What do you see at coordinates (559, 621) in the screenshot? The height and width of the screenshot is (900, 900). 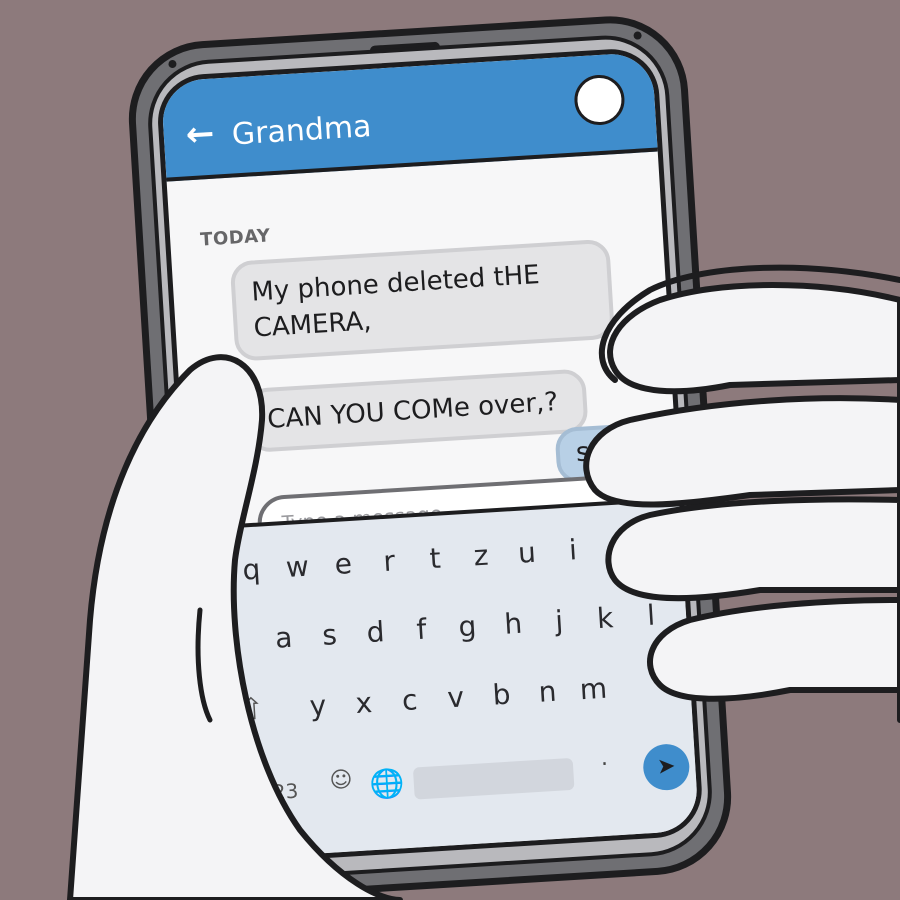 I see `key: j` at bounding box center [559, 621].